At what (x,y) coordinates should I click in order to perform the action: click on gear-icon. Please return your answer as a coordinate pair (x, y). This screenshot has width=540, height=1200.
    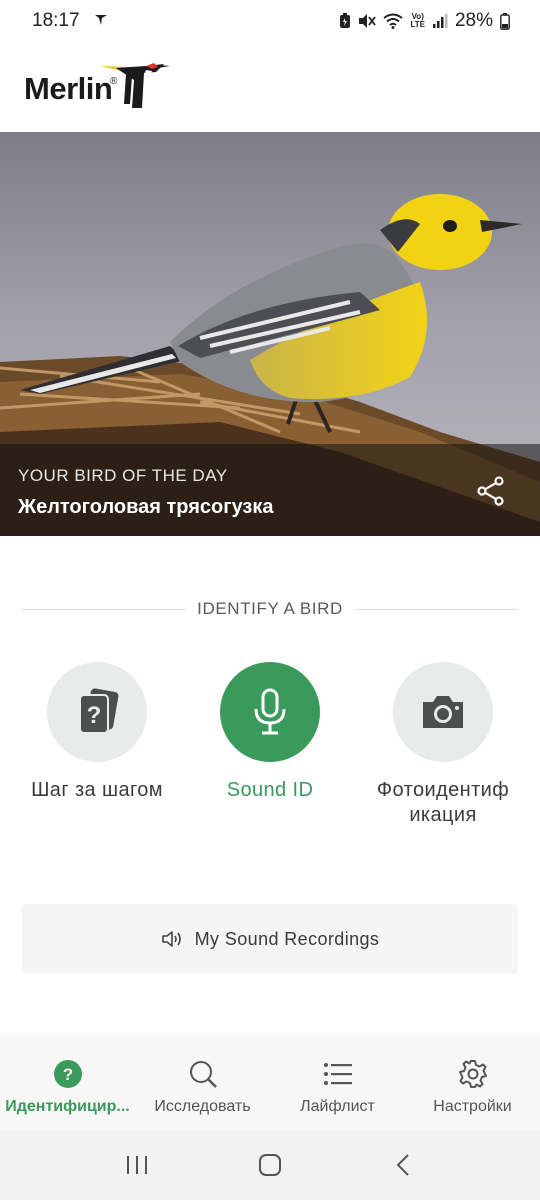
    Looking at the image, I should click on (472, 1074).